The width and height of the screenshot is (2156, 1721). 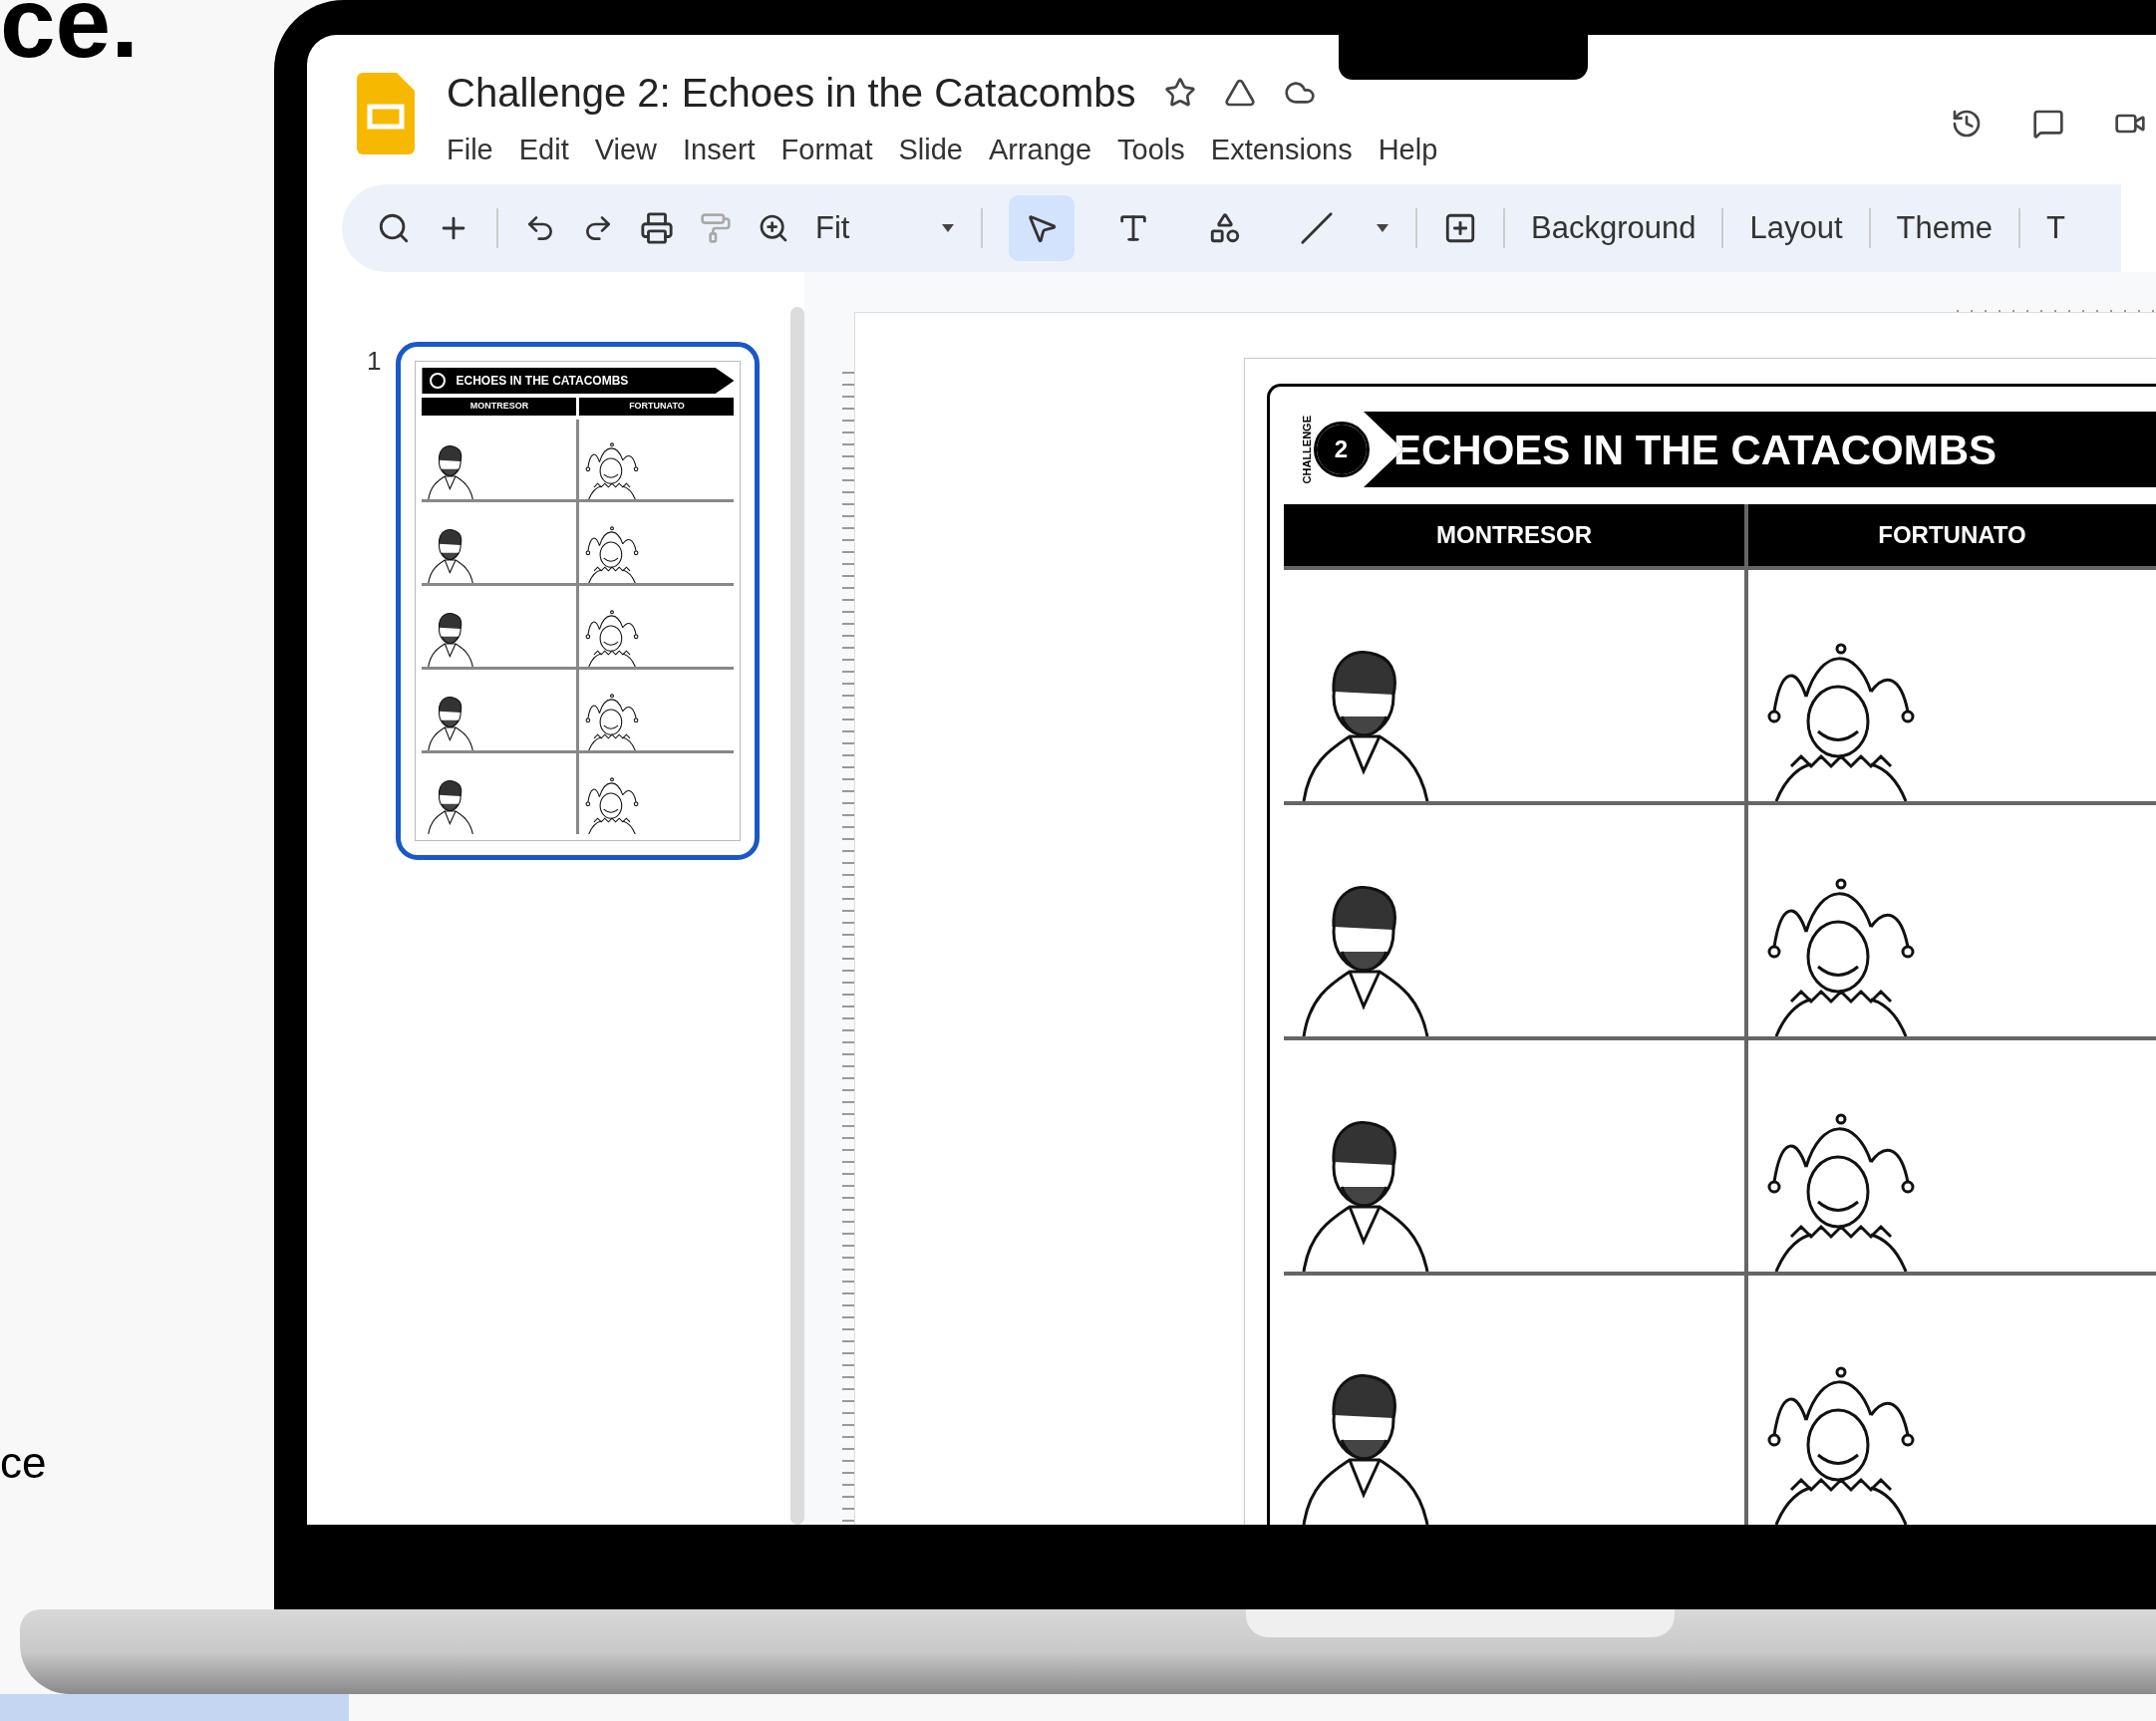 What do you see at coordinates (719, 150) in the screenshot?
I see `menu-item: Insert` at bounding box center [719, 150].